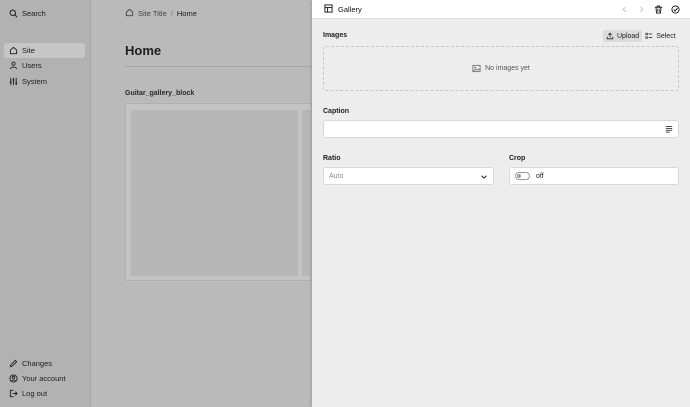 The height and width of the screenshot is (407, 690). What do you see at coordinates (522, 176) in the screenshot?
I see `crop-toggle` at bounding box center [522, 176].